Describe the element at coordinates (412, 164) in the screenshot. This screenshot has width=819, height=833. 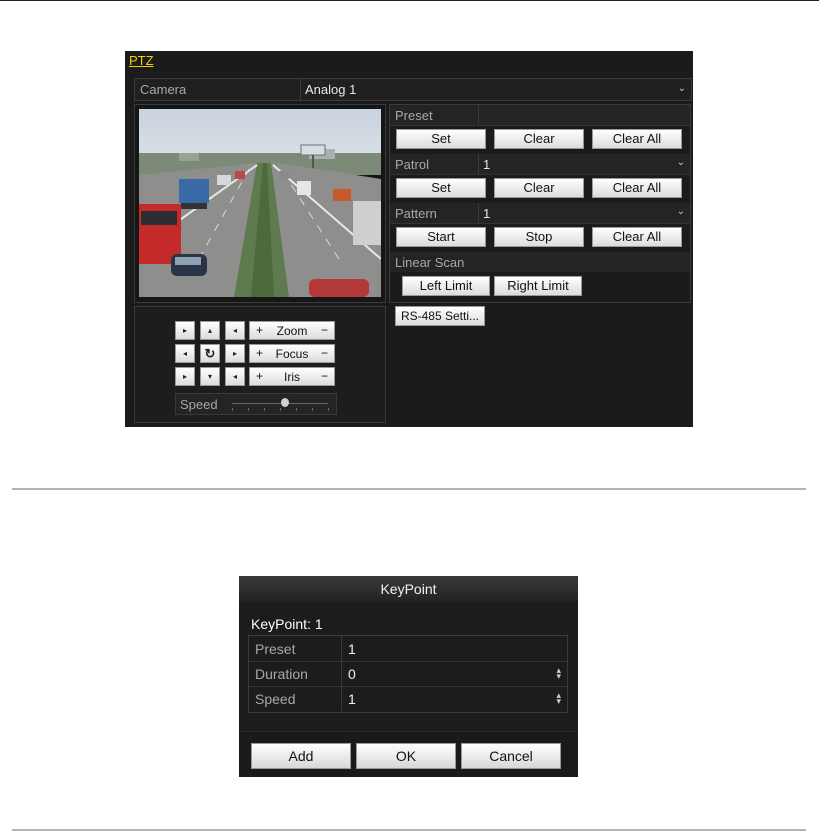
I see `patrol-label: Patrol` at that location.